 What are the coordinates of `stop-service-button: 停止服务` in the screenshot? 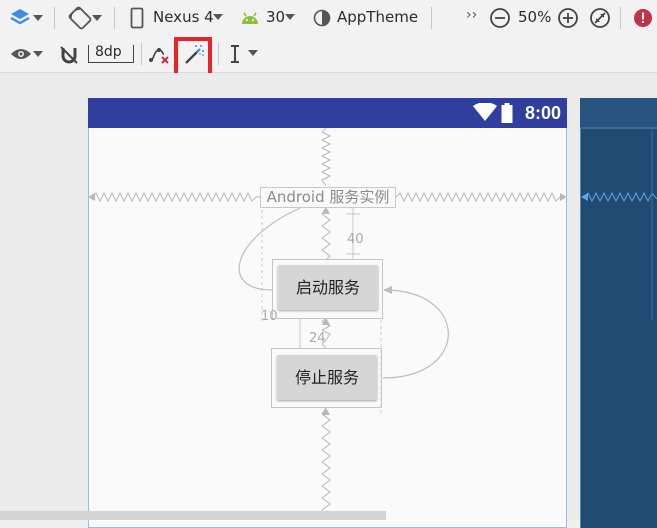 It's located at (327, 377).